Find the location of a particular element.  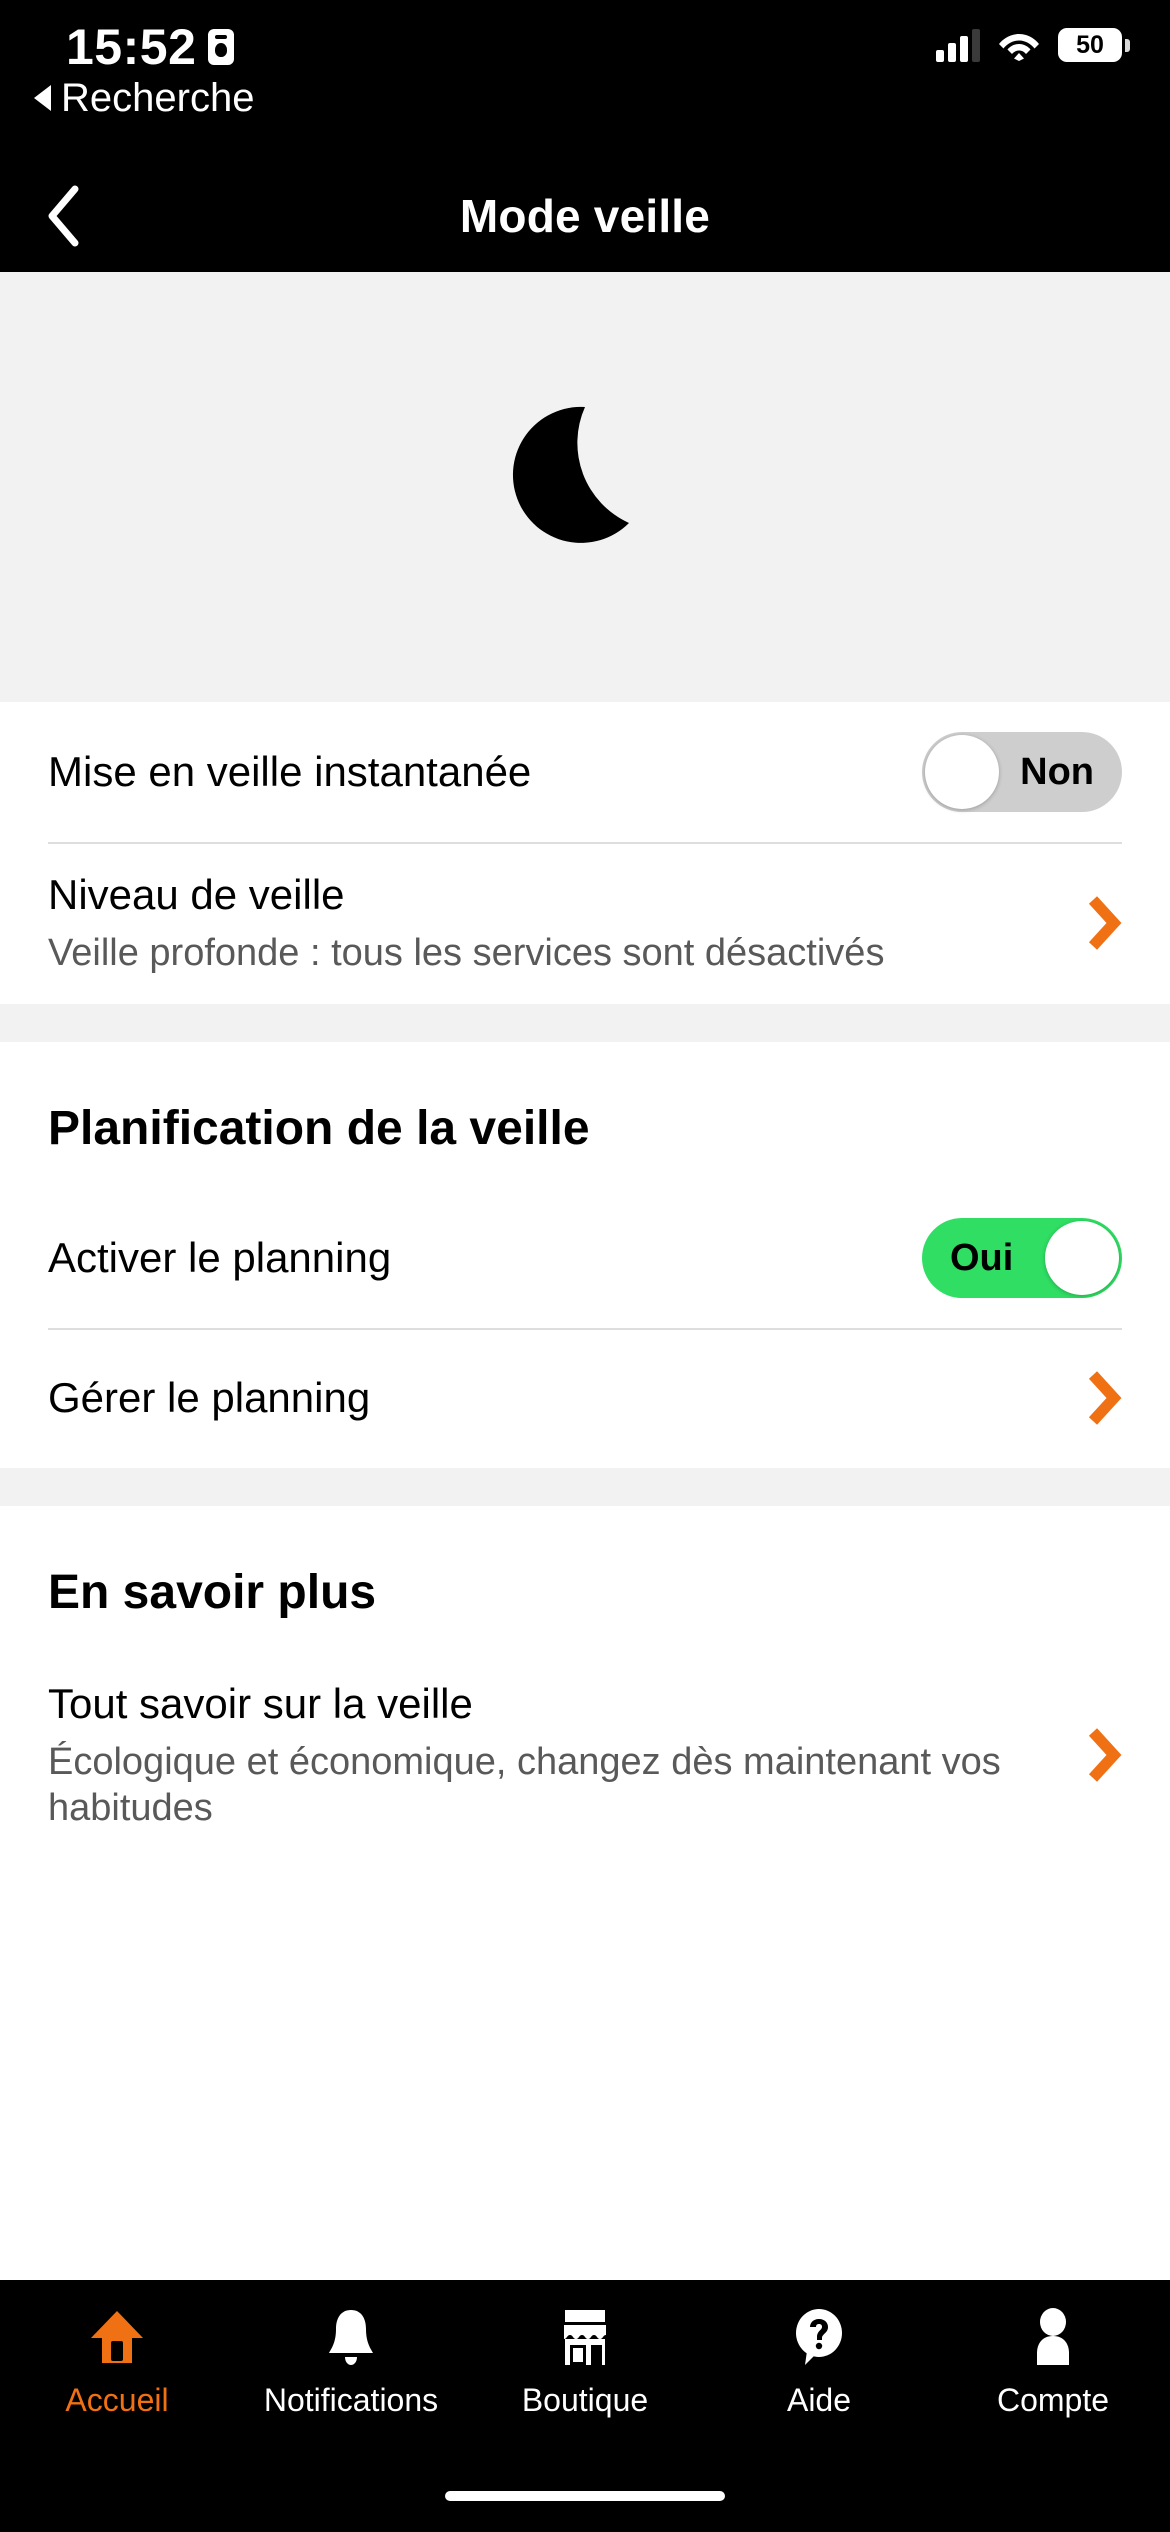

back-button is located at coordinates (63, 216).